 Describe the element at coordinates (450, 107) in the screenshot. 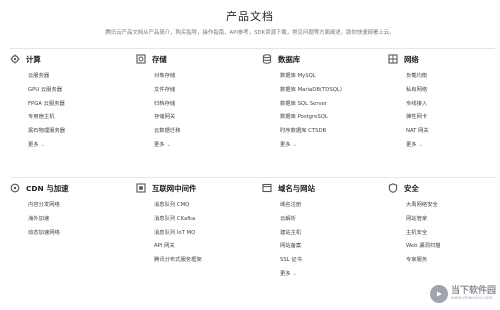

I see `doc-link: 专线接入` at that location.